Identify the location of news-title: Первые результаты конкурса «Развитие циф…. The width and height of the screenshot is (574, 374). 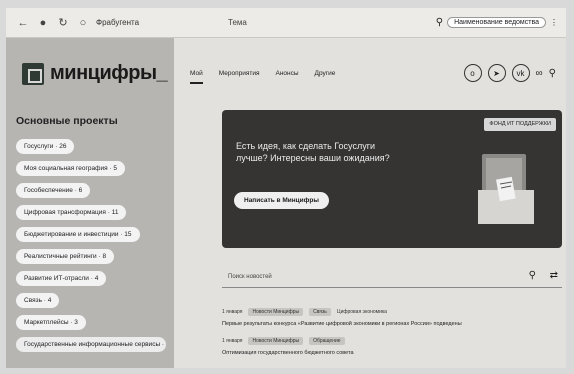
(392, 324).